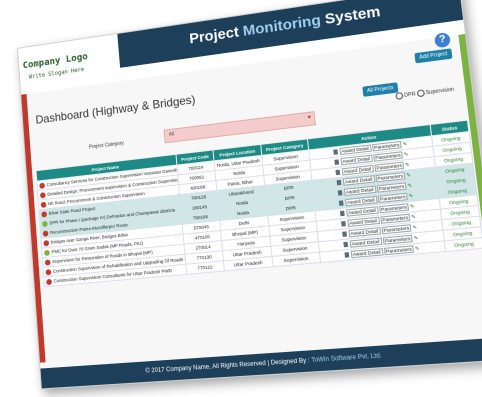 The image size is (482, 397). I want to click on add-project-button: Add Project, so click(433, 56).